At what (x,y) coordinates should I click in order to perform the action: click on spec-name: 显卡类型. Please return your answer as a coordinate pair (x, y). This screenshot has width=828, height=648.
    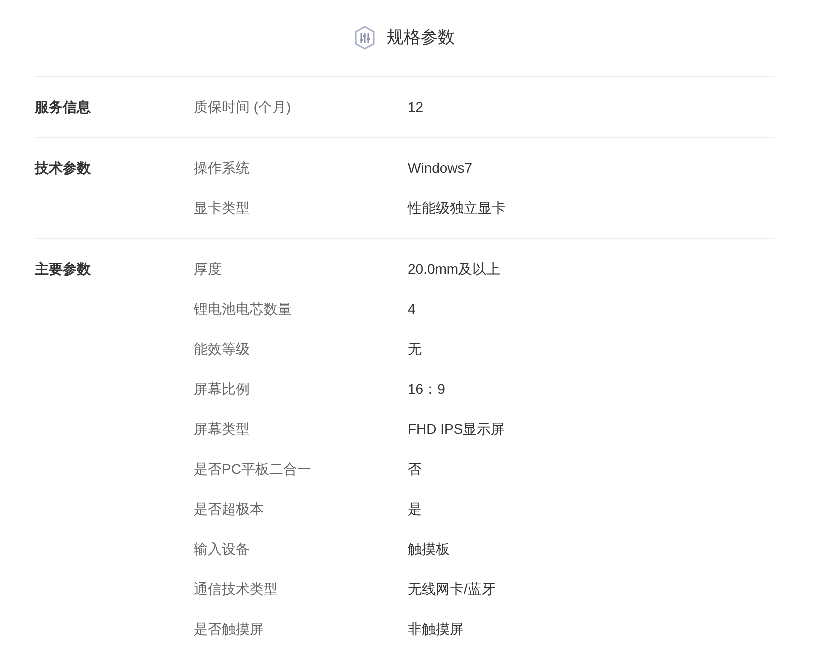
    Looking at the image, I should click on (222, 208).